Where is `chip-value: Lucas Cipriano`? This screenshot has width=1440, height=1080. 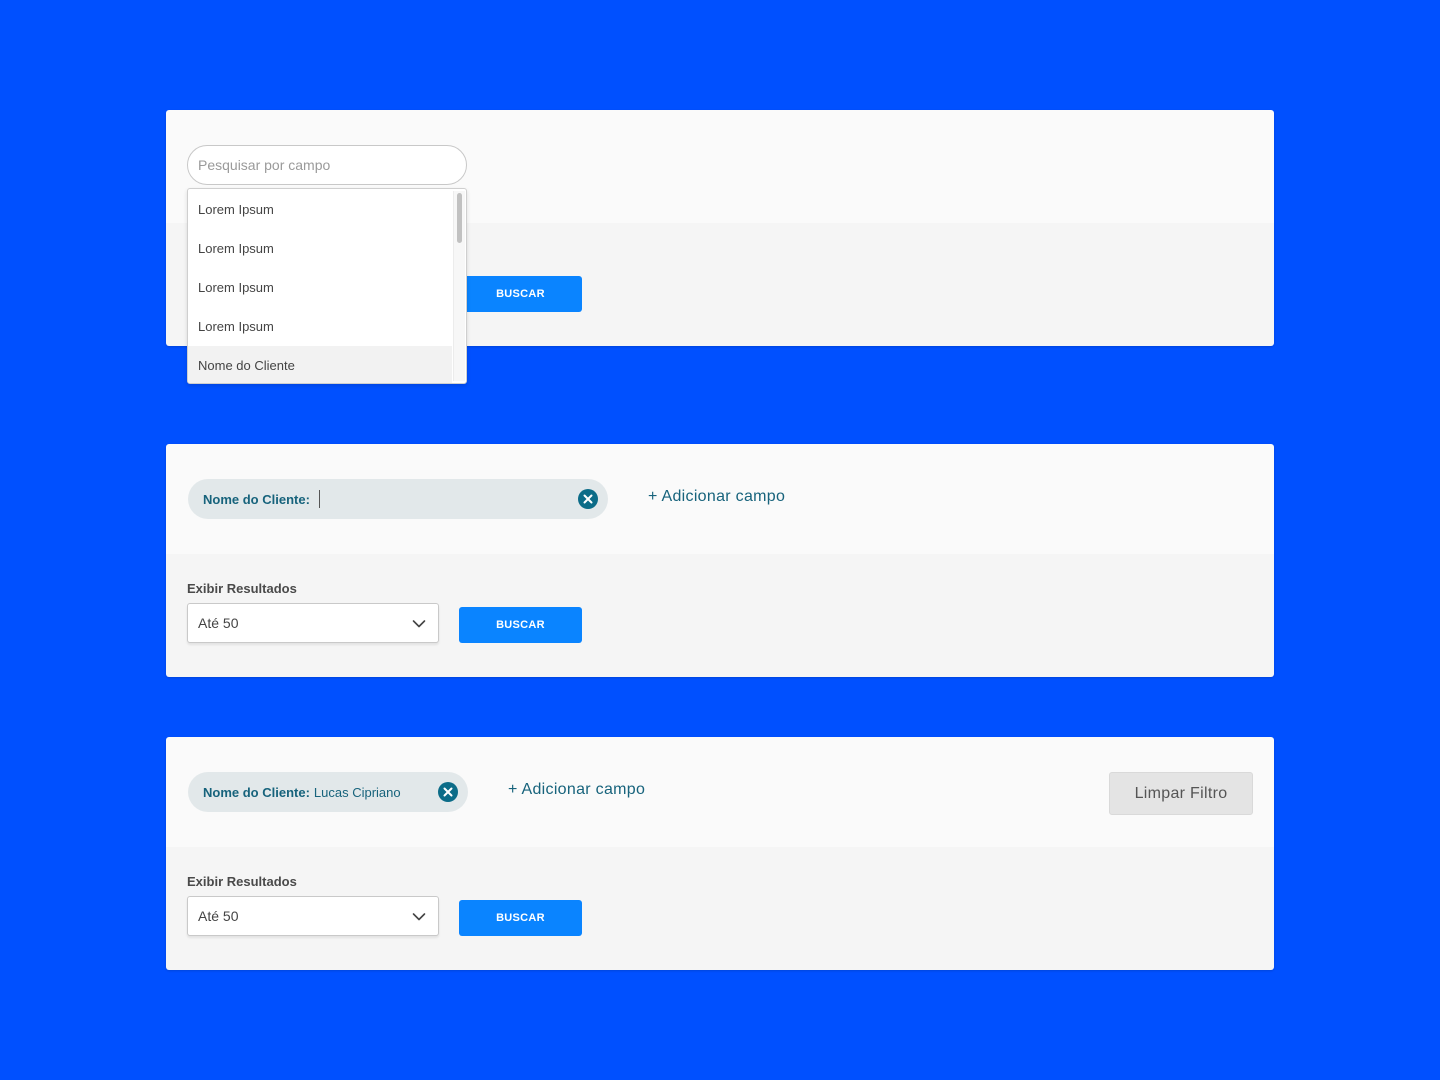 chip-value: Lucas Cipriano is located at coordinates (357, 792).